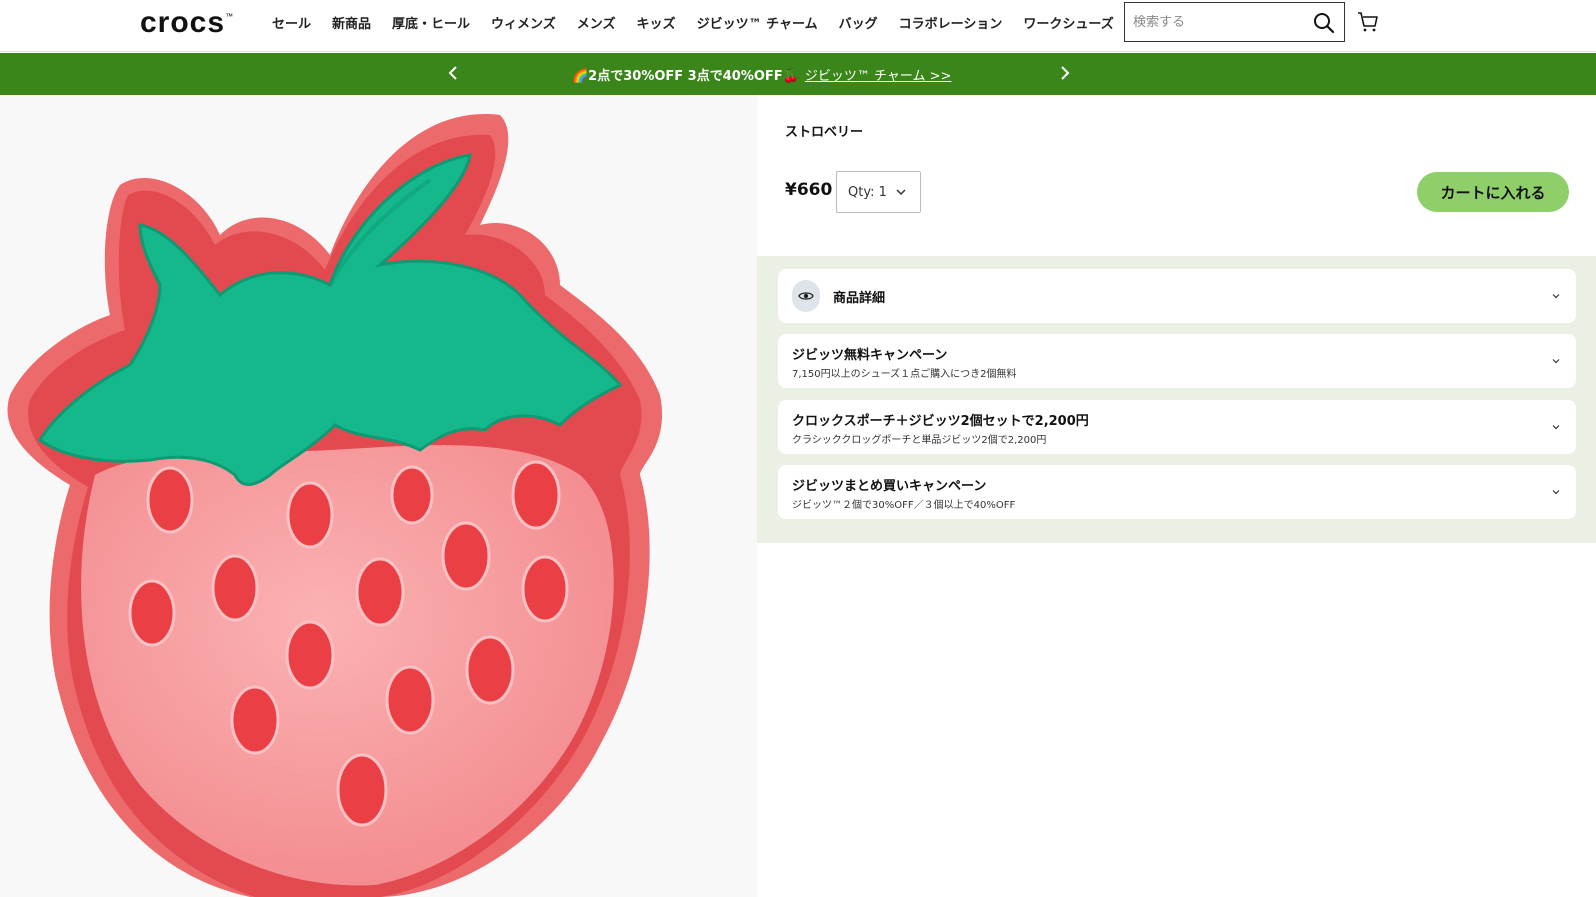  What do you see at coordinates (859, 298) in the screenshot?
I see `accordion-title: 商品詳細` at bounding box center [859, 298].